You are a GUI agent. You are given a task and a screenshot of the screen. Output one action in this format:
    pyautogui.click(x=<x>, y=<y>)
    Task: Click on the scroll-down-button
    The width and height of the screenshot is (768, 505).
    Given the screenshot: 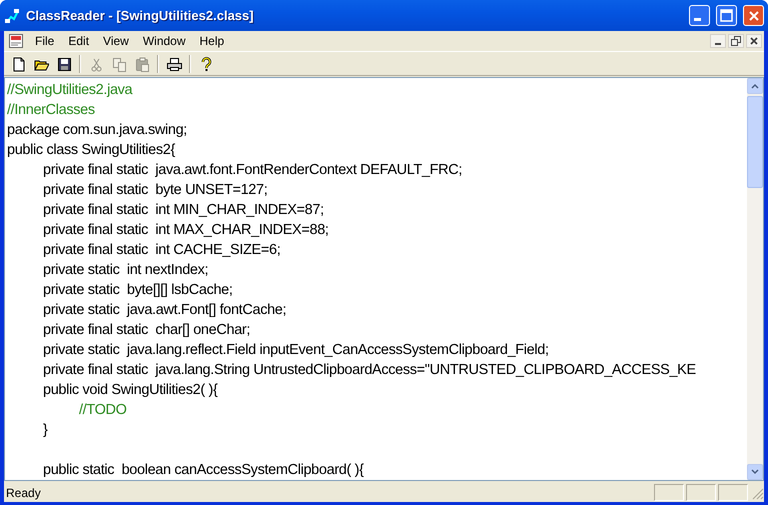 What is the action you would take?
    pyautogui.click(x=755, y=472)
    